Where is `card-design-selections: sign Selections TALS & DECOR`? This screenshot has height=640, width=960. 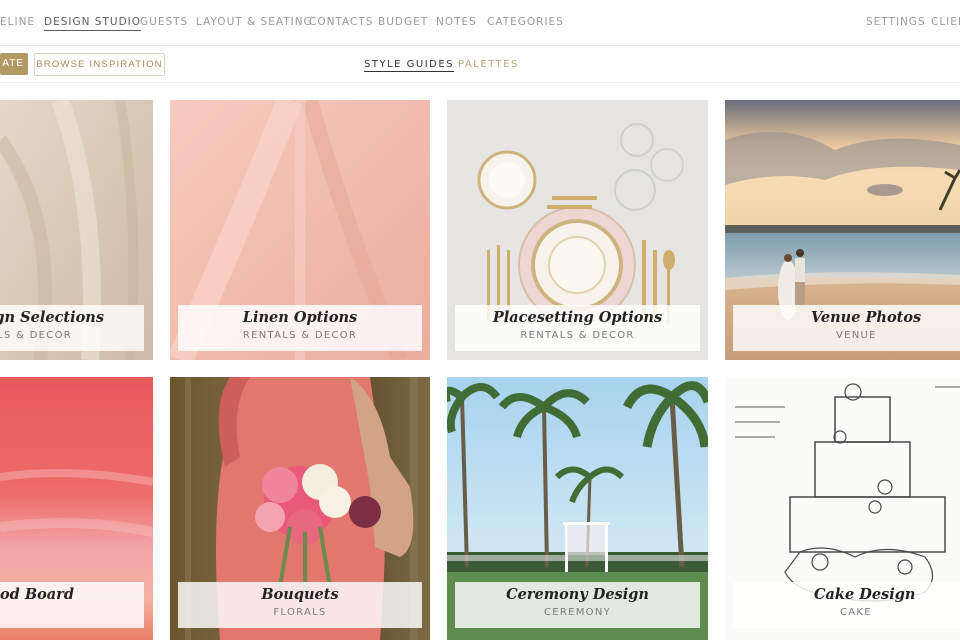 card-design-selections: sign Selections TALS & DECOR is located at coordinates (76, 230).